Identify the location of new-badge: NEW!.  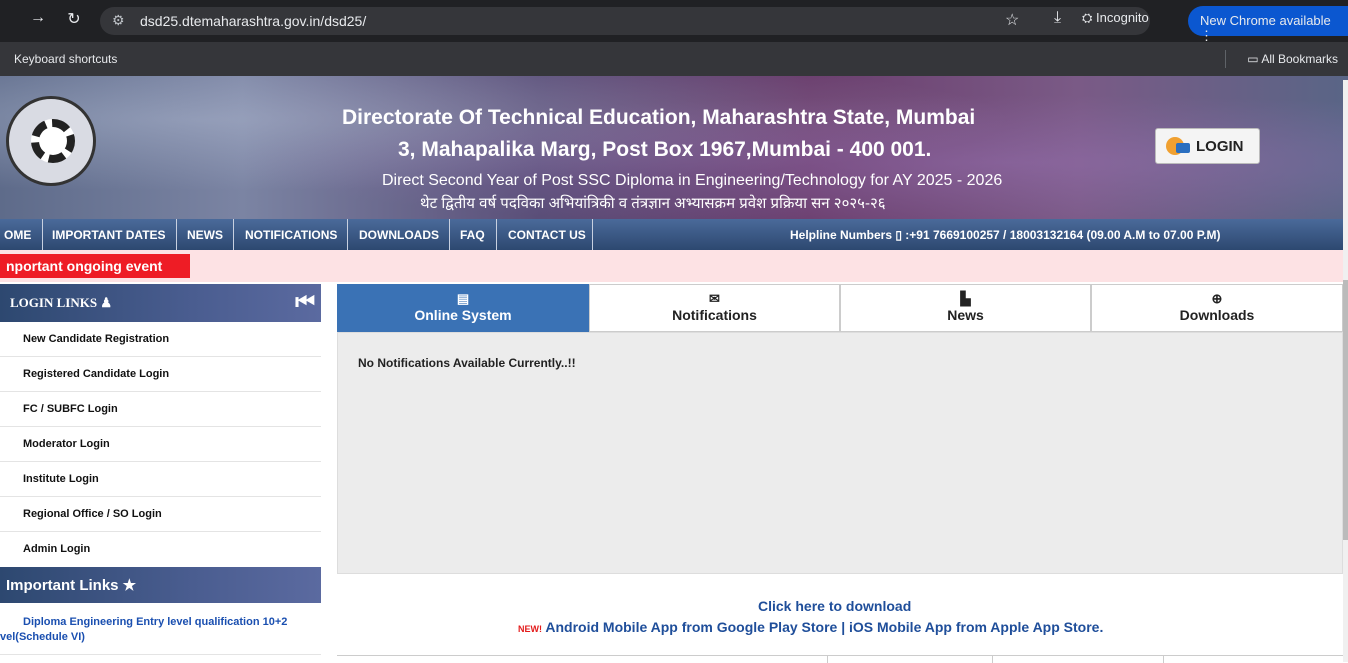
(530, 629).